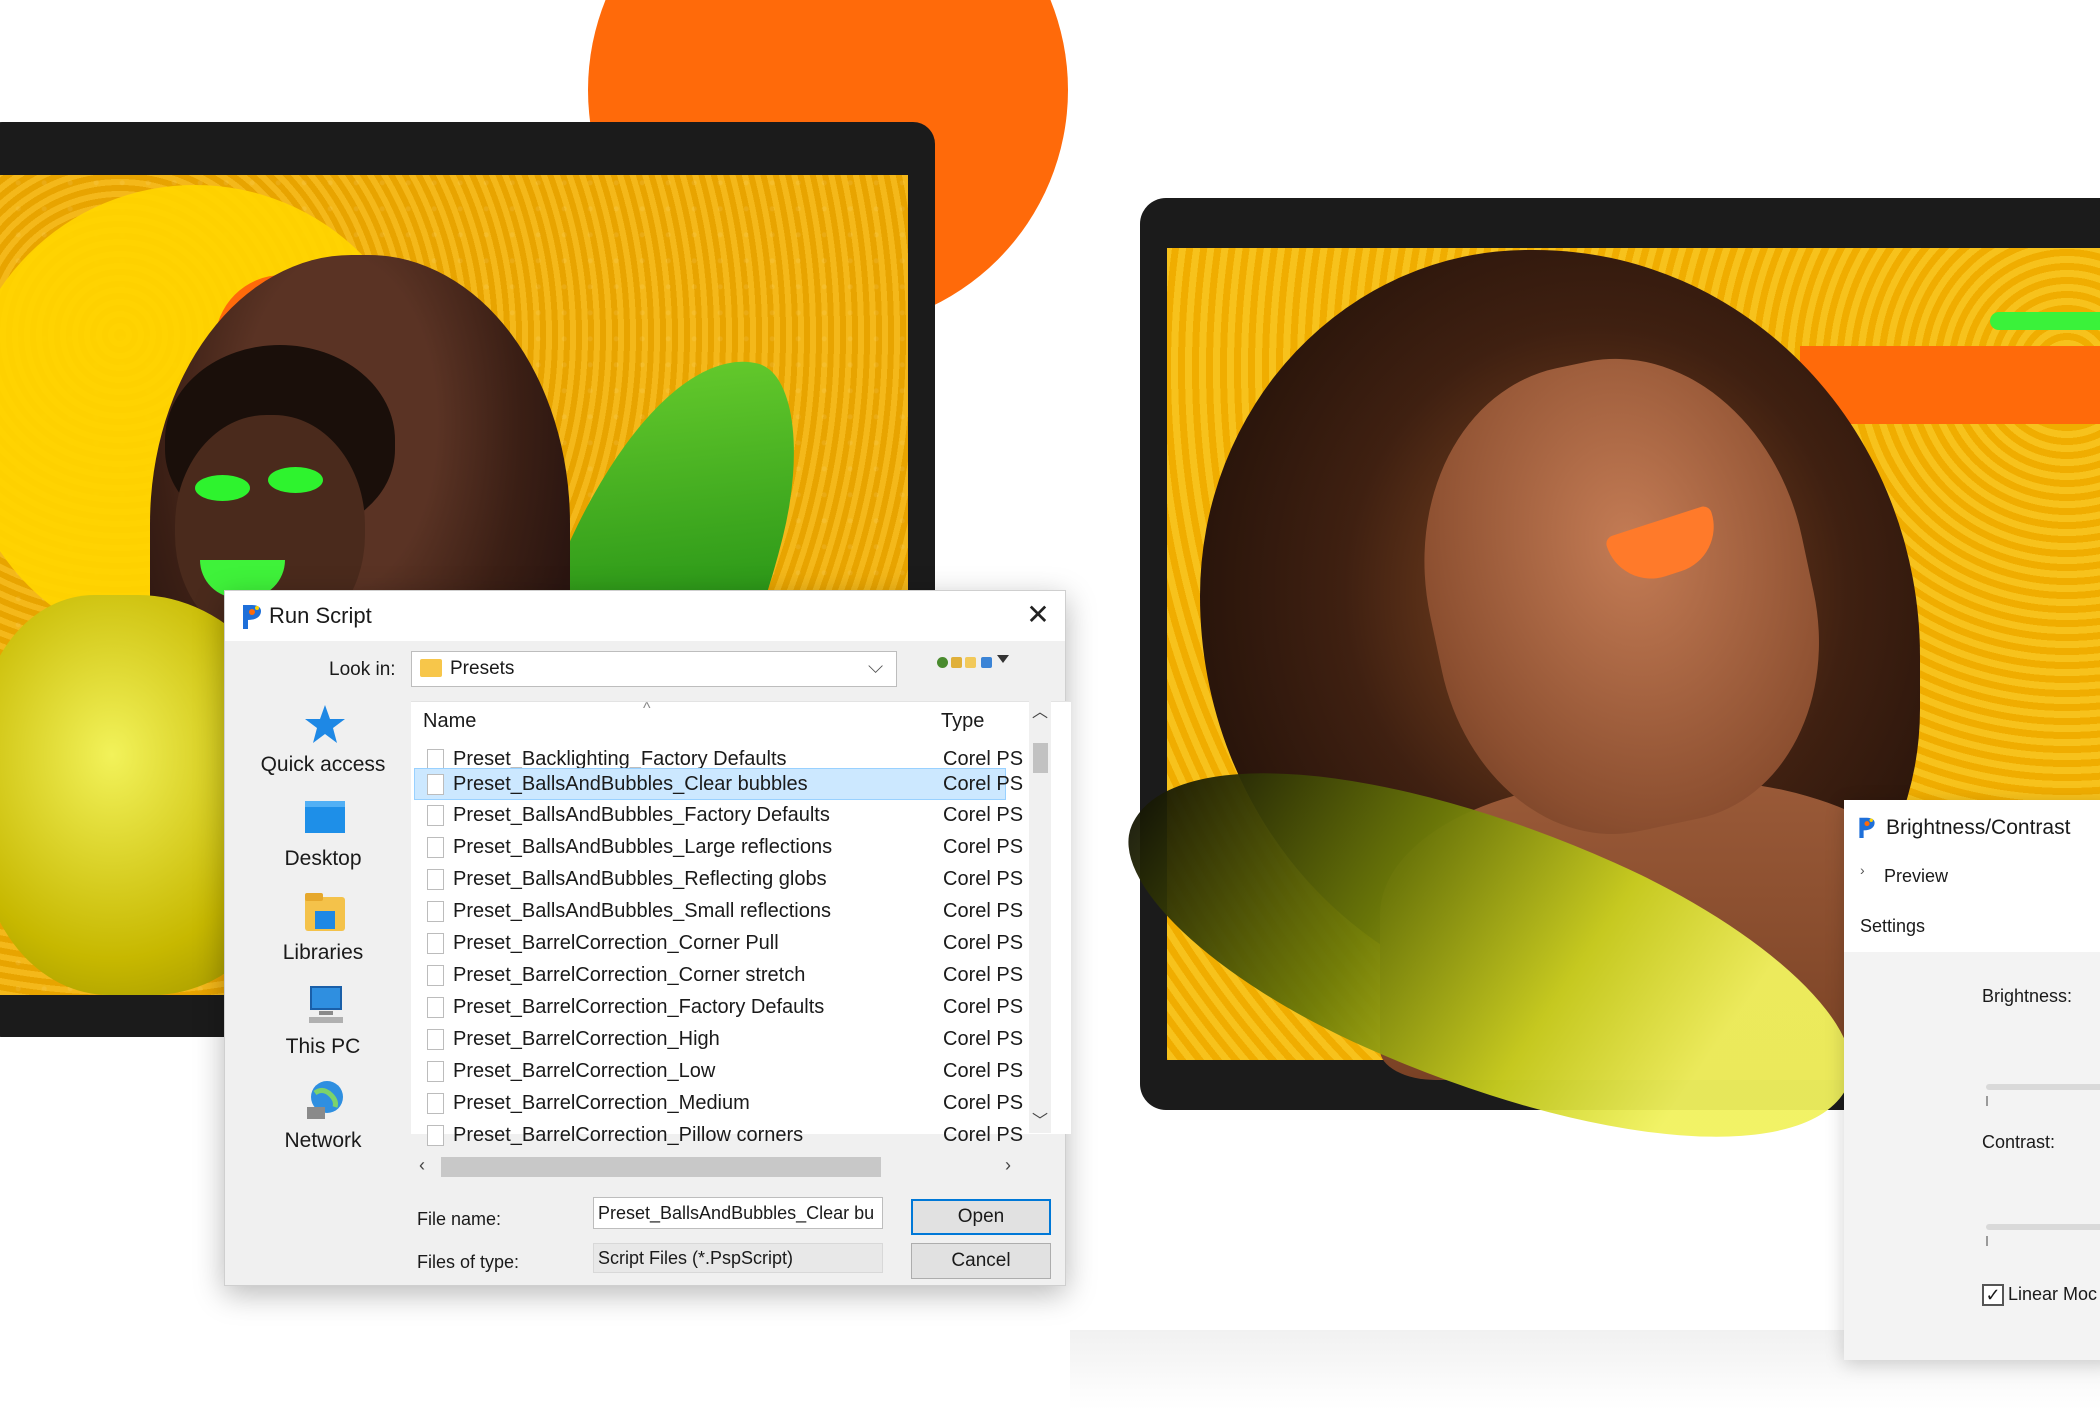 The image size is (2100, 1410). Describe the element at coordinates (2027, 996) in the screenshot. I see `brightness-label: Brightness:` at that location.